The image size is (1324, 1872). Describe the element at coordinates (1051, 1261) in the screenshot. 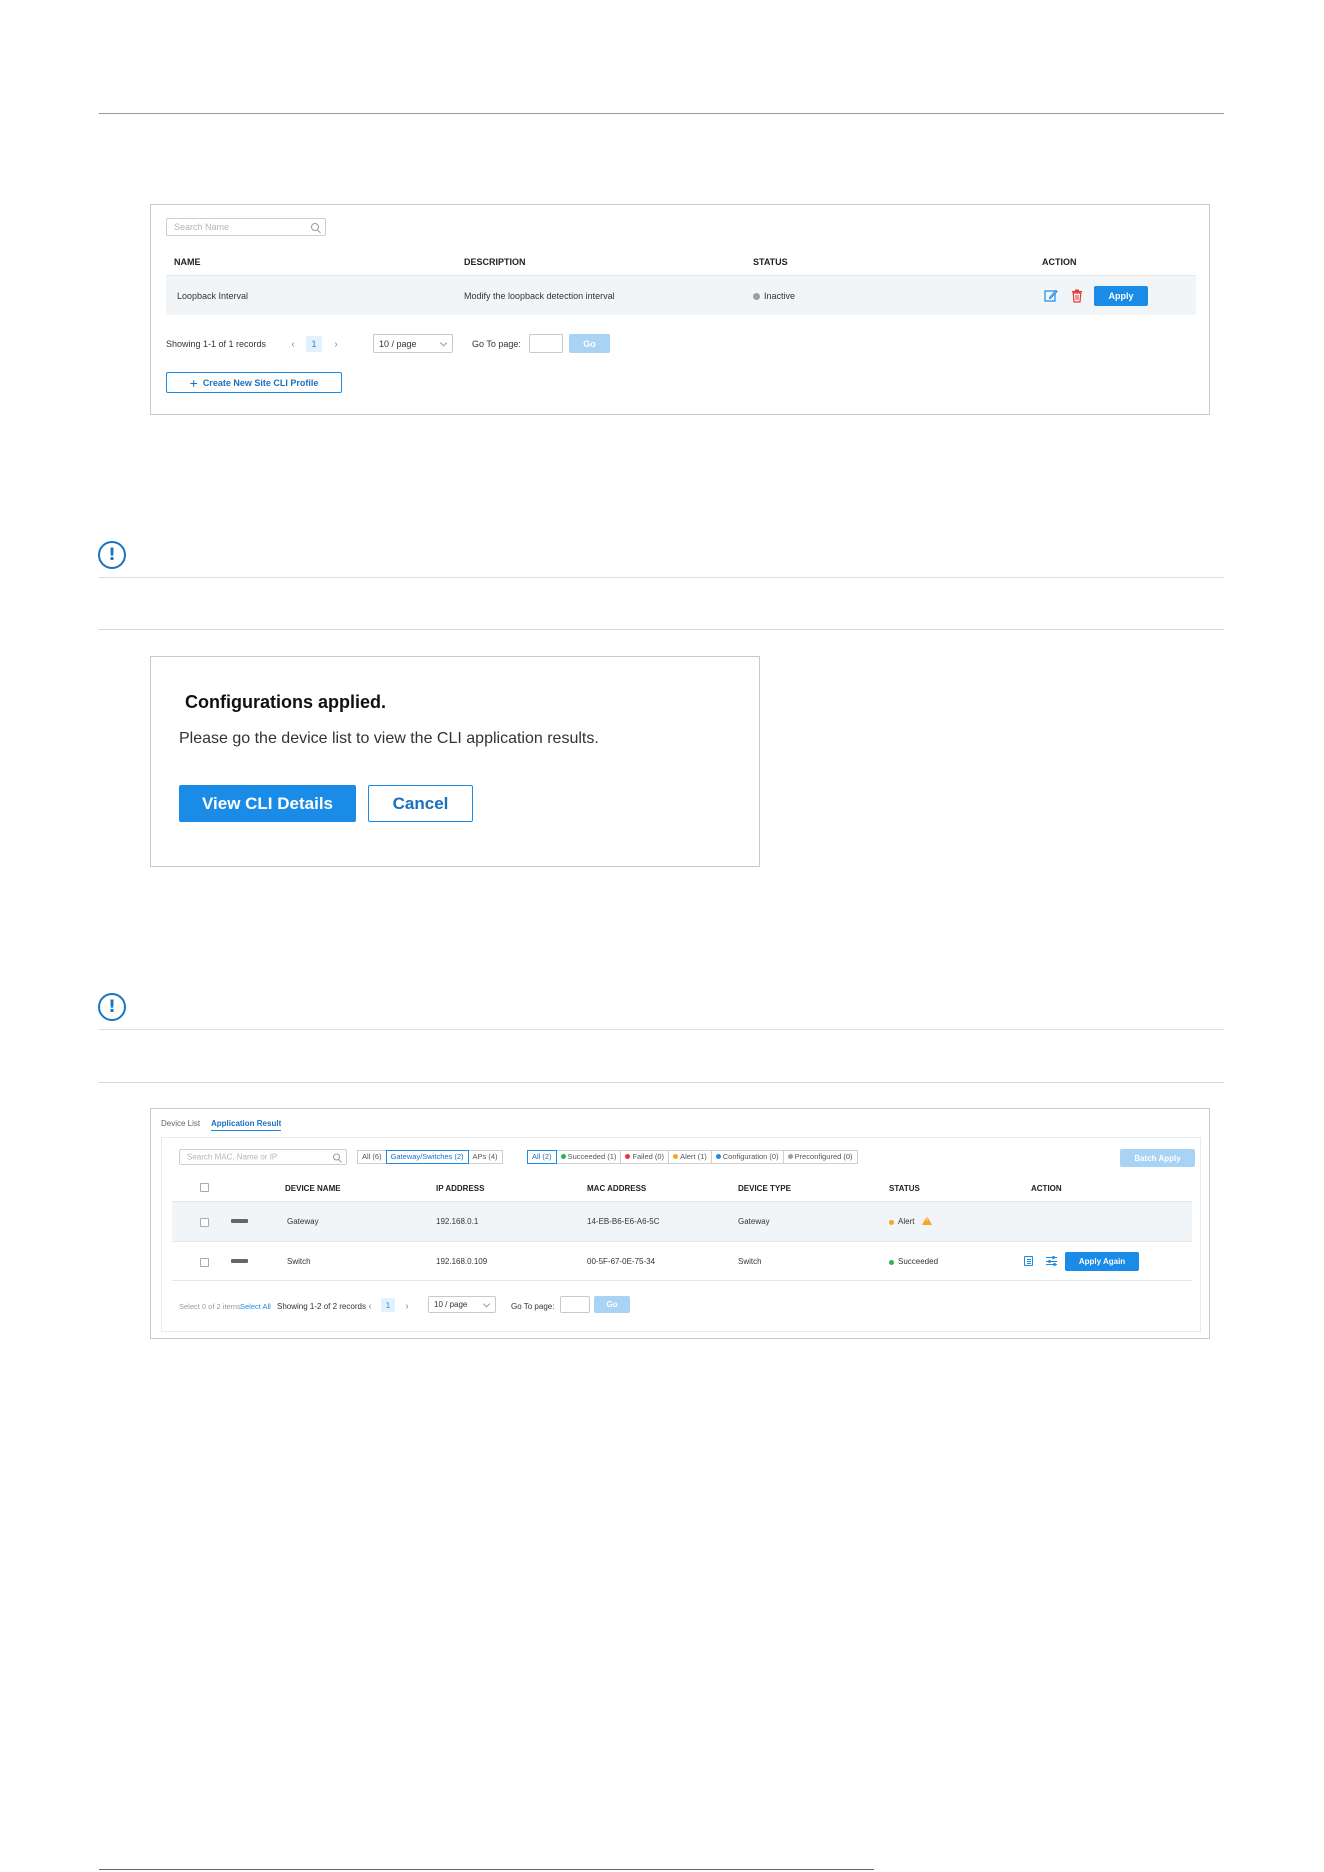

I see `settings-icon` at that location.